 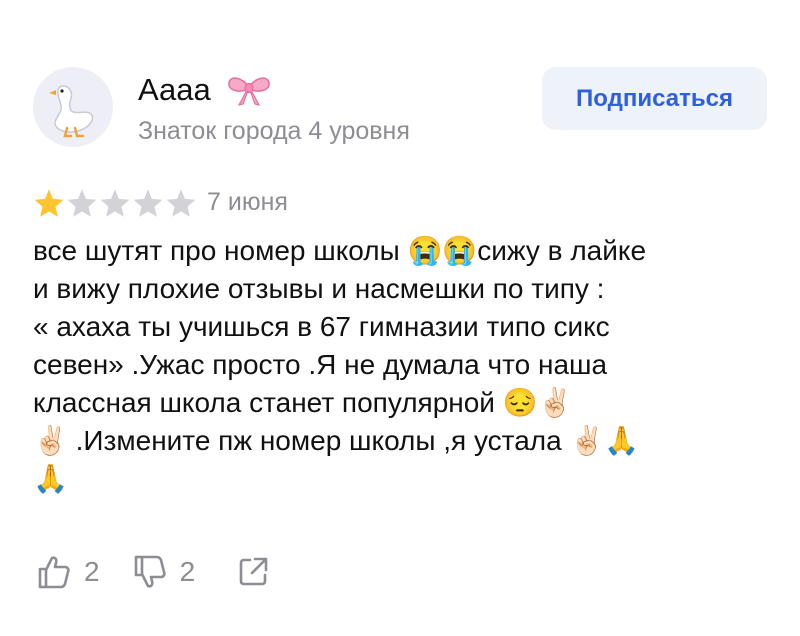 I want to click on review-line: классная школа станет популярной 😔✌🏻, so click(x=303, y=402).